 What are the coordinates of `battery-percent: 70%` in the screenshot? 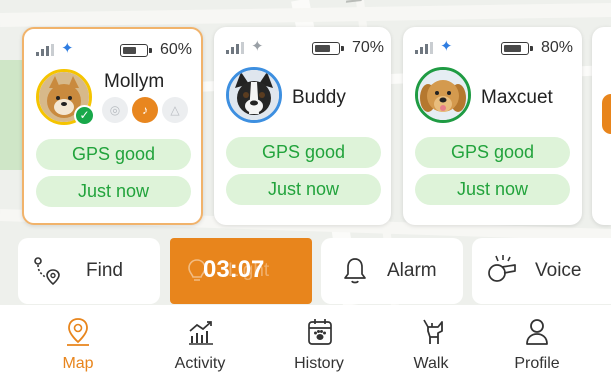 It's located at (368, 47).